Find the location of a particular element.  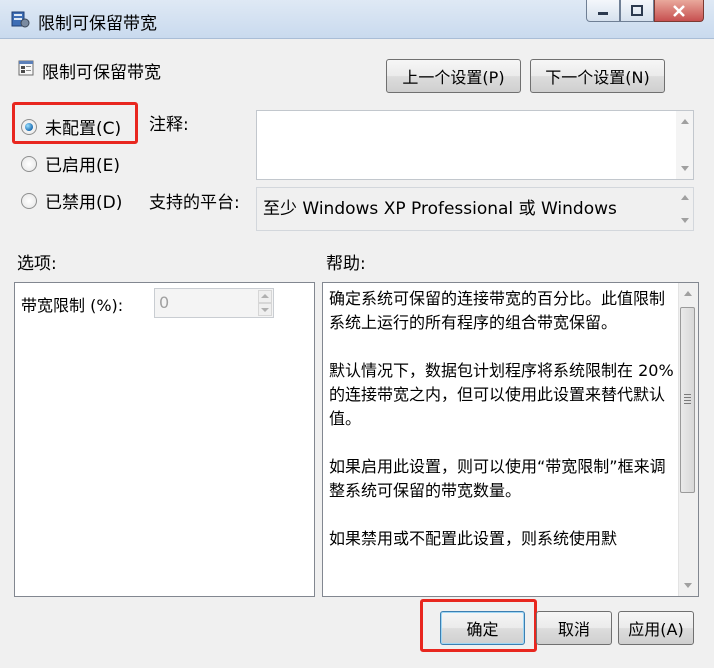

stepper-up-button is located at coordinates (265, 296).